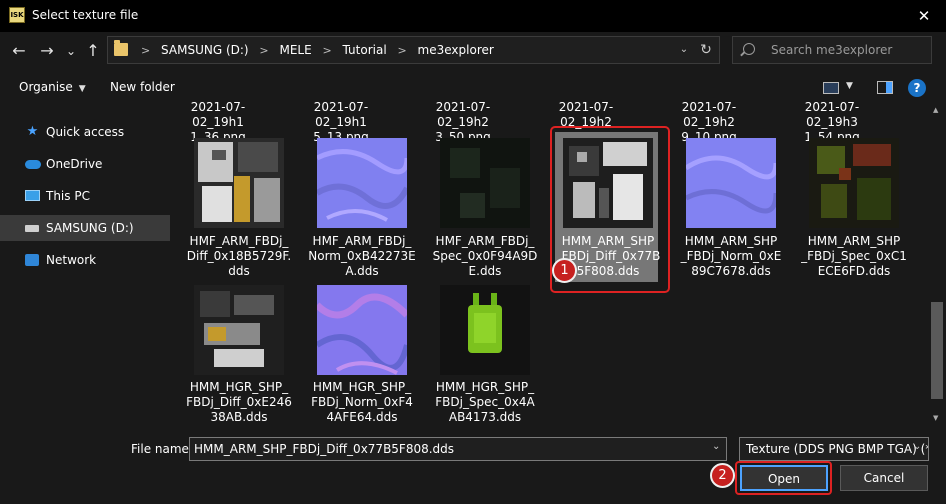 This screenshot has height=504, width=946. Describe the element at coordinates (473, 16) in the screenshot. I see `title-bar: ISK Select texture file ✕` at that location.